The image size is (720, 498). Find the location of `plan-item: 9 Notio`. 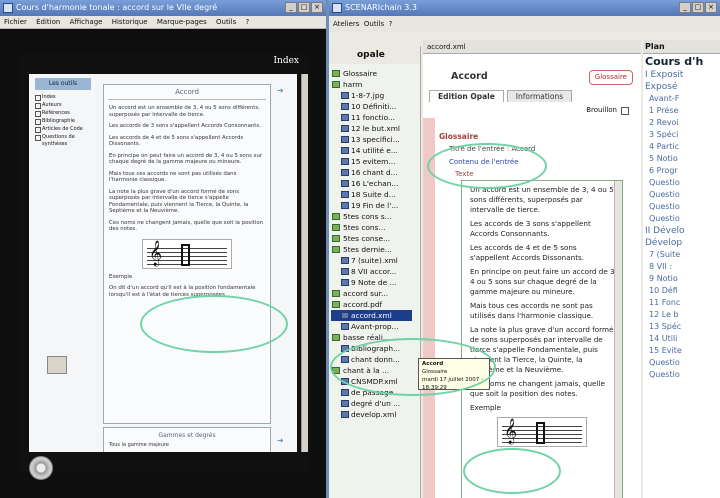

plan-item: 9 Notio is located at coordinates (681, 279).